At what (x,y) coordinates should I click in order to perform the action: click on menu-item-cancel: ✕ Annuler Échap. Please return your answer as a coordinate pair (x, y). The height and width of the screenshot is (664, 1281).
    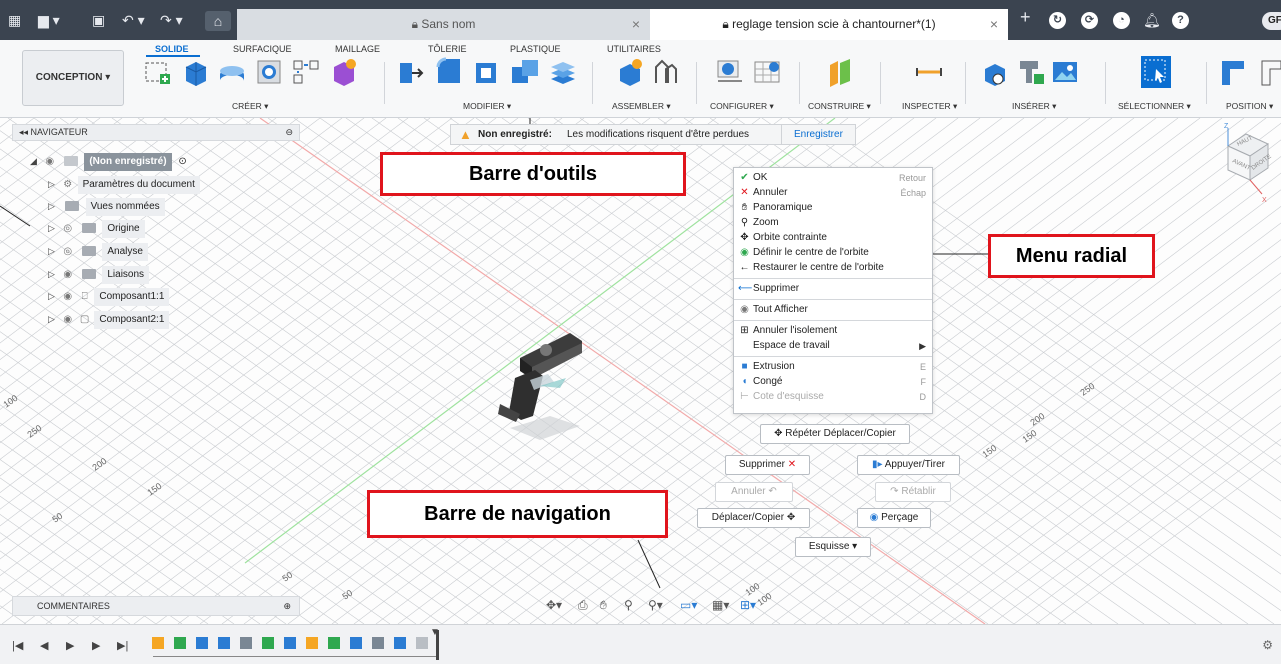
    Looking at the image, I should click on (833, 193).